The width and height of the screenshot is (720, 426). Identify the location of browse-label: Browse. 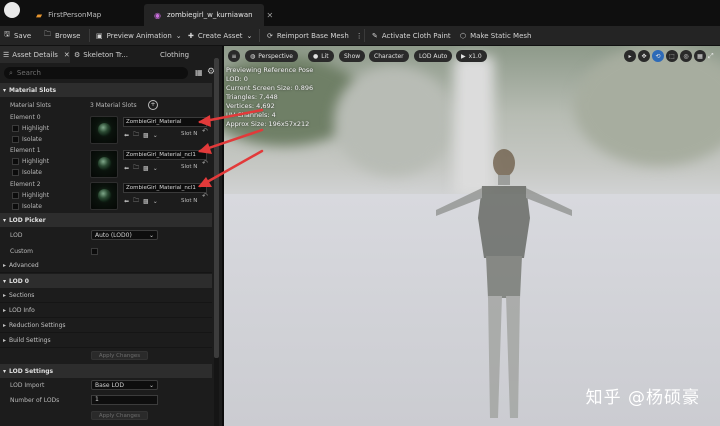
(68, 35).